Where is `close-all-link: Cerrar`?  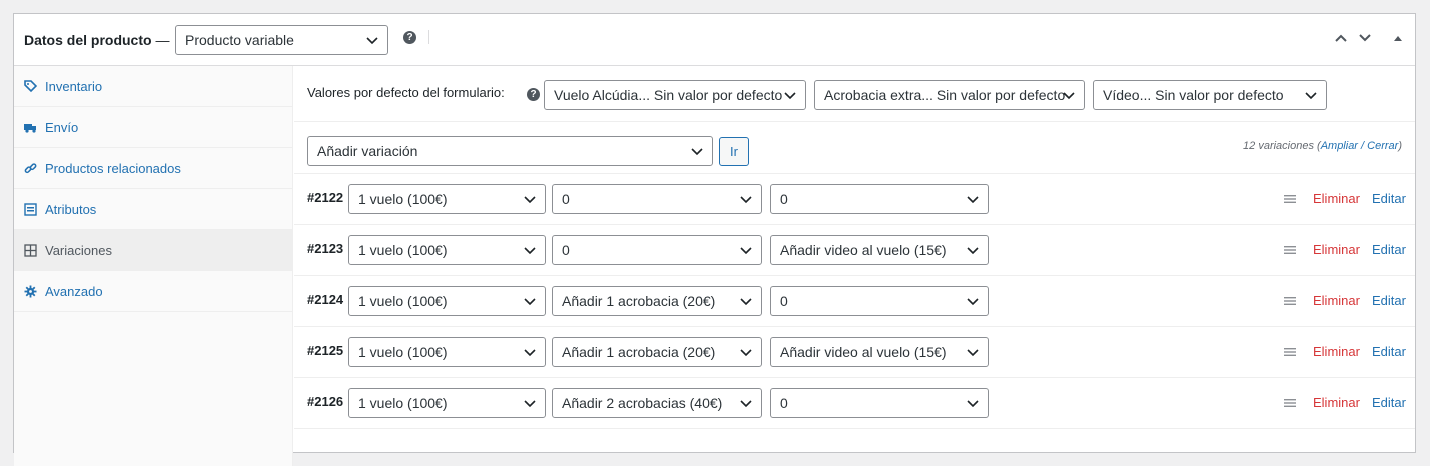
close-all-link: Cerrar is located at coordinates (1382, 146).